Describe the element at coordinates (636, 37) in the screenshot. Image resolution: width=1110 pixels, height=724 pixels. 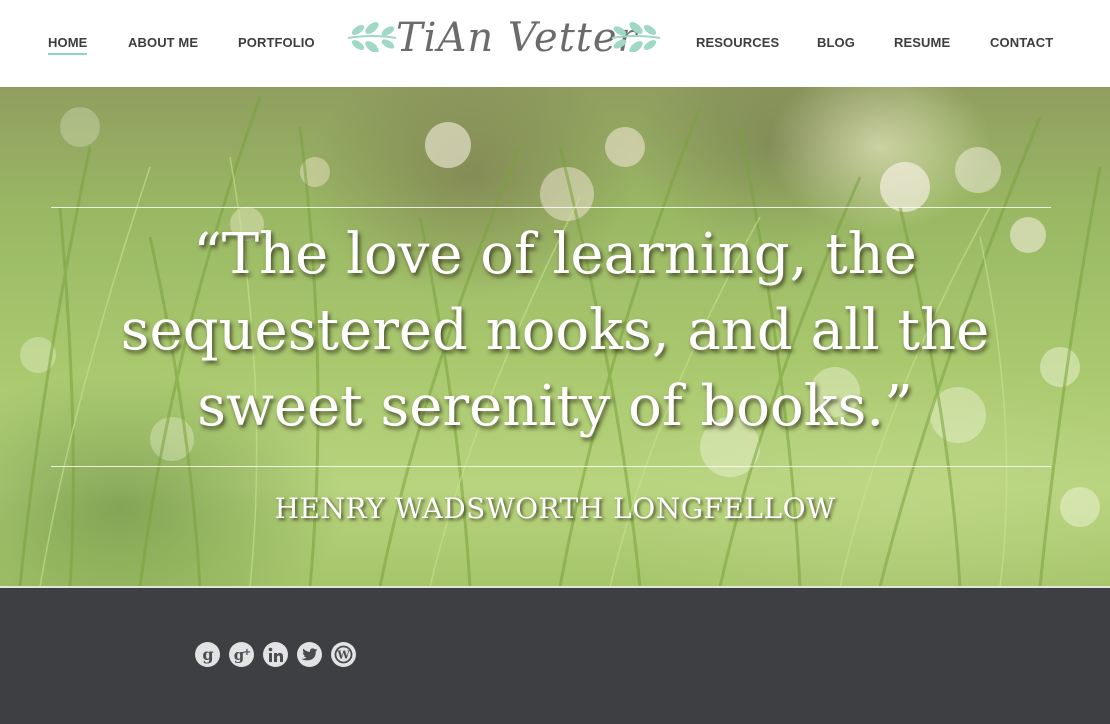
I see `leaf-branch-right-icon` at that location.